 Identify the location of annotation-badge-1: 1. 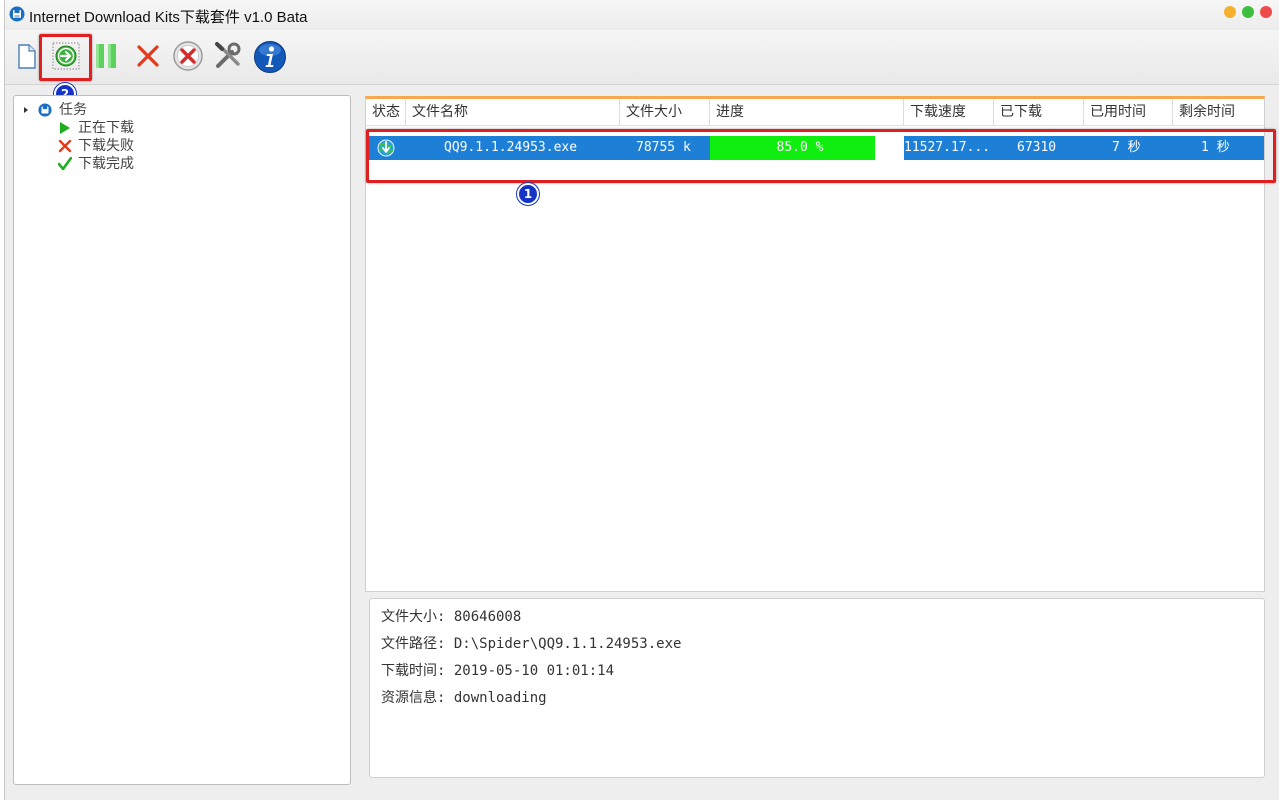
(528, 194).